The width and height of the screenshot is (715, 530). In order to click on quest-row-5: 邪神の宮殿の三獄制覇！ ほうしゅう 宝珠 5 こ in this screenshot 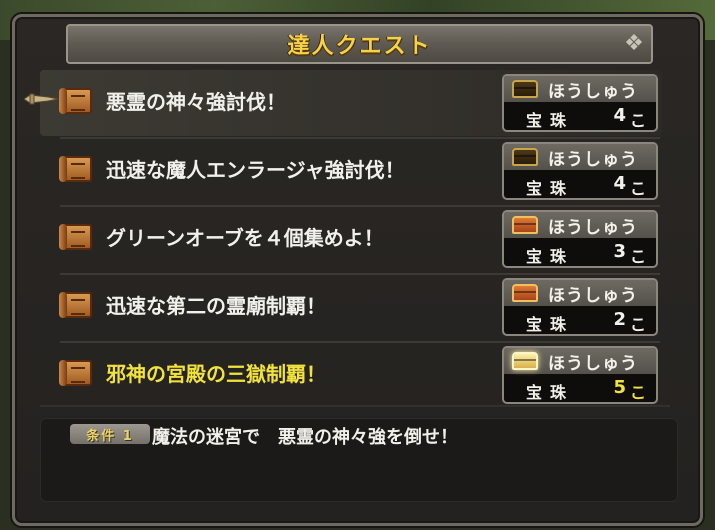, I will do `click(351, 375)`.